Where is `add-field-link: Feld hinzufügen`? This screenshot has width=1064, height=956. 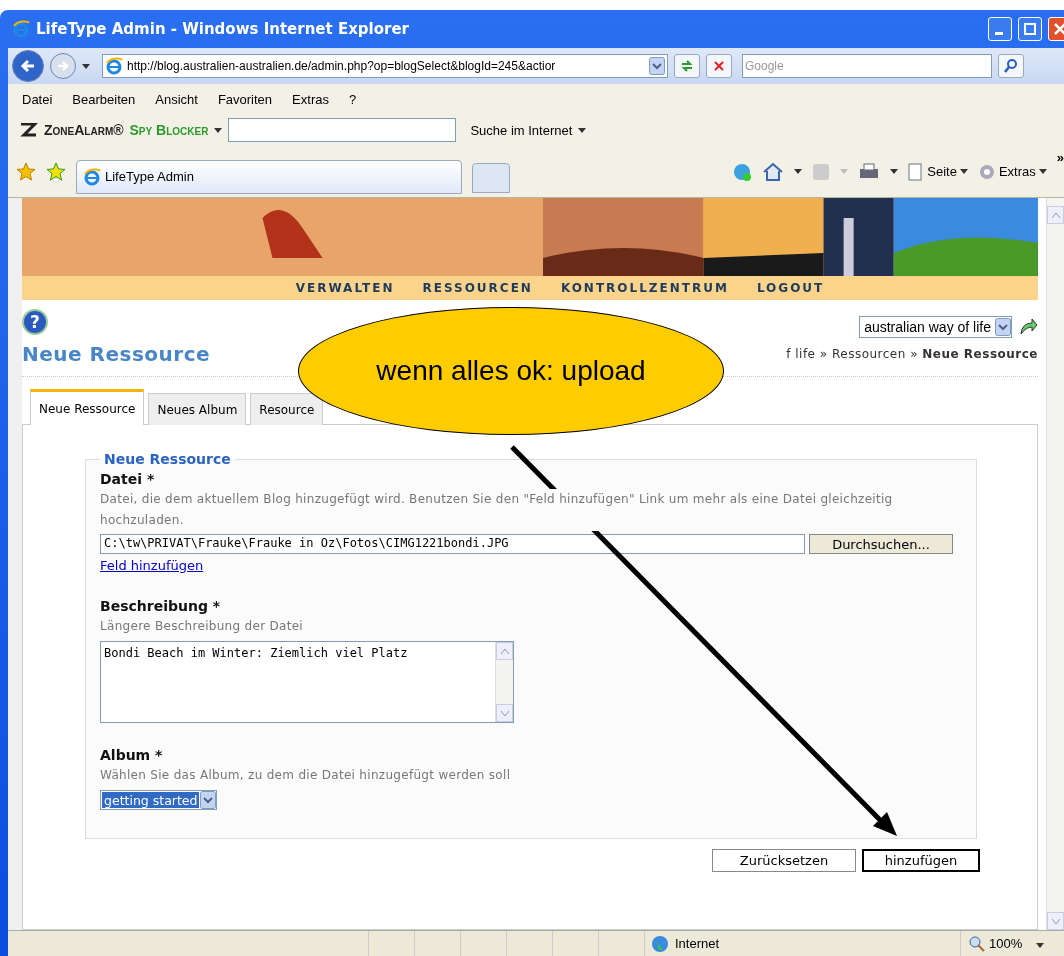 add-field-link: Feld hinzufügen is located at coordinates (152, 565).